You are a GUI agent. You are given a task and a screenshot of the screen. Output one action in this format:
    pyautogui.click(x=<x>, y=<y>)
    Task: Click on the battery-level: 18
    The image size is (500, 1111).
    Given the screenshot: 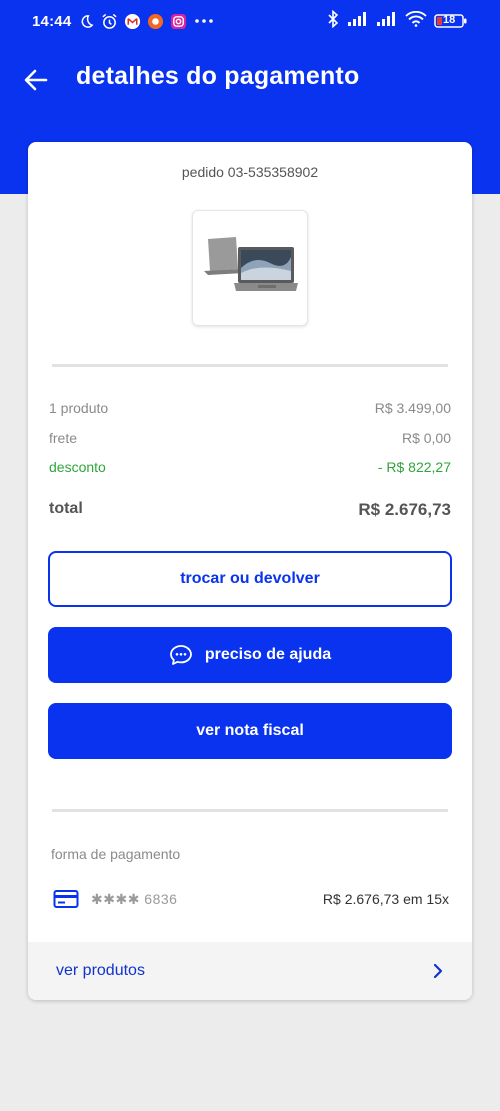 What is the action you would take?
    pyautogui.click(x=449, y=20)
    